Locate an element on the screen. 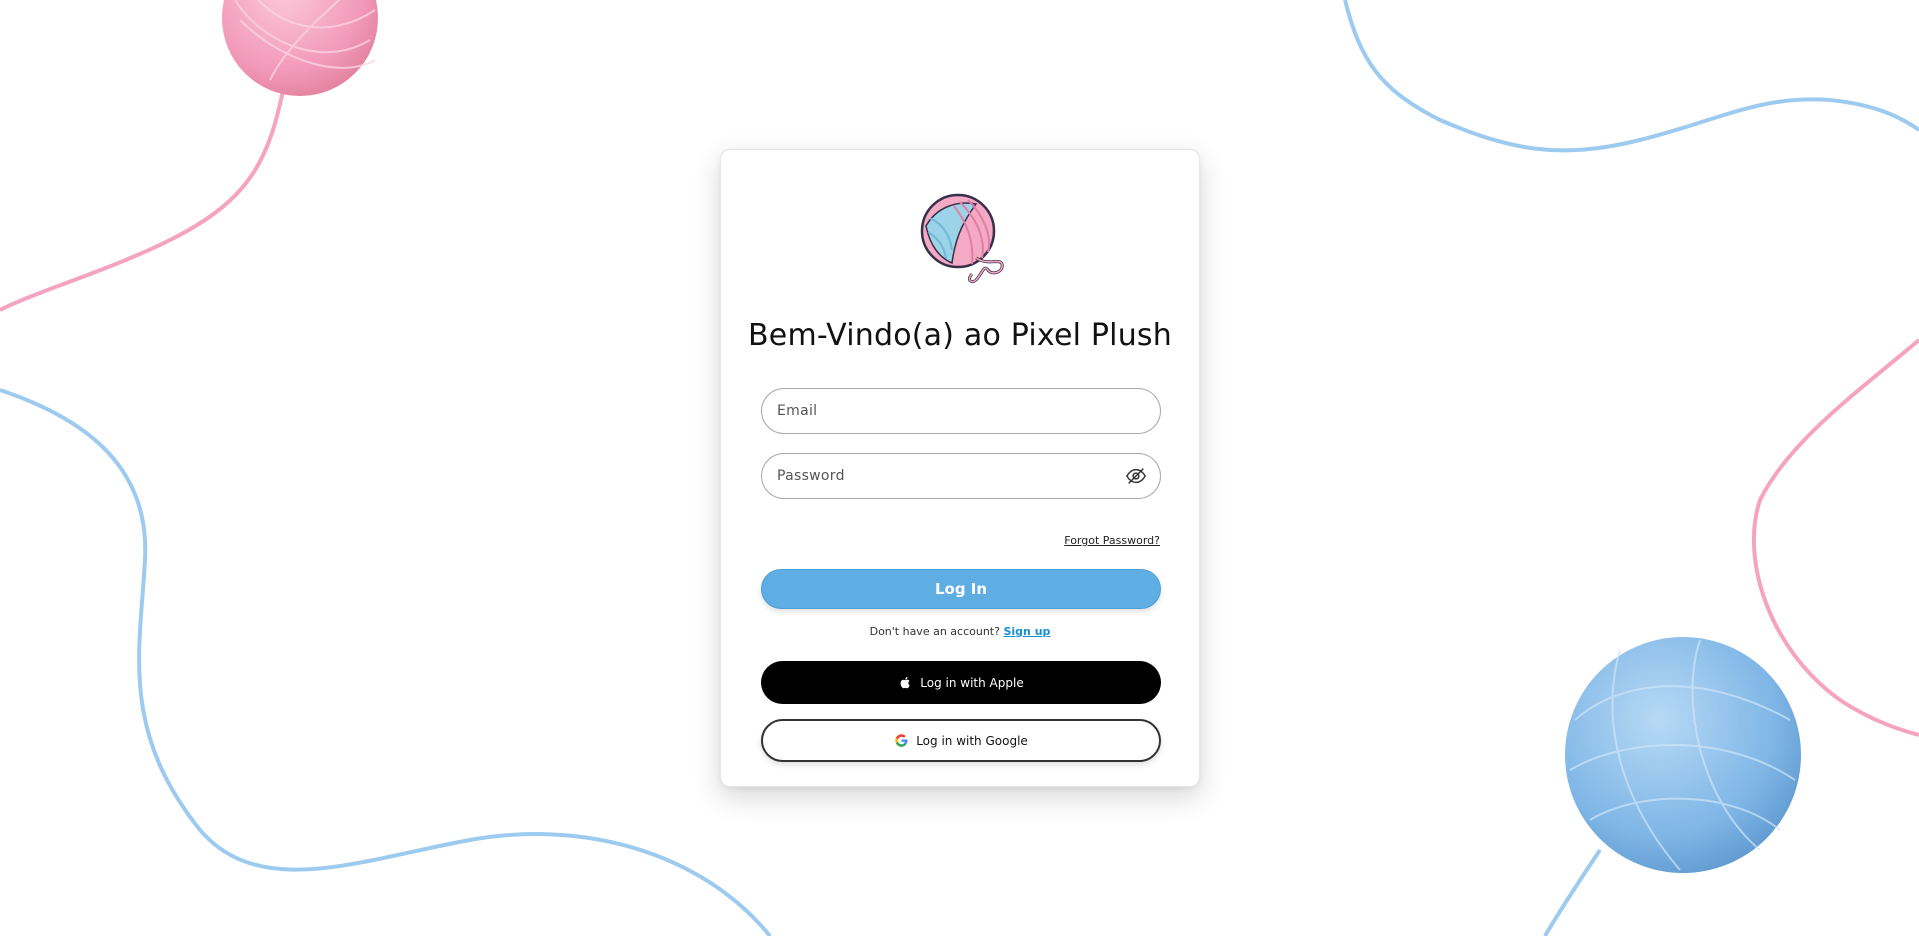 Image resolution: width=1919 pixels, height=936 pixels. google-login-label: Log in with Google is located at coordinates (972, 740).